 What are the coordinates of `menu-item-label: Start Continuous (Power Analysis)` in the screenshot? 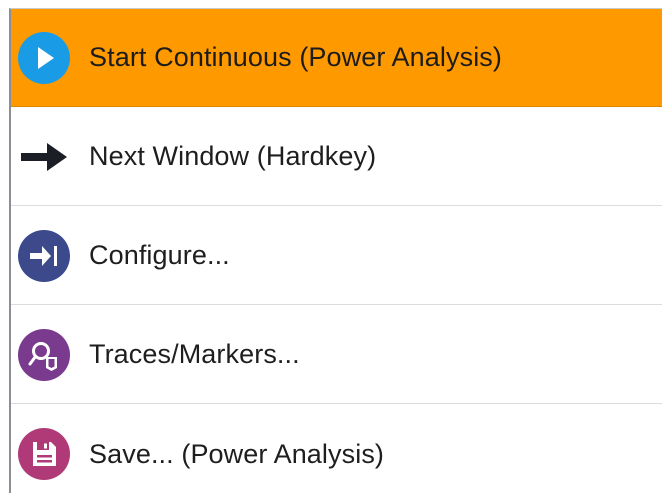 It's located at (295, 57).